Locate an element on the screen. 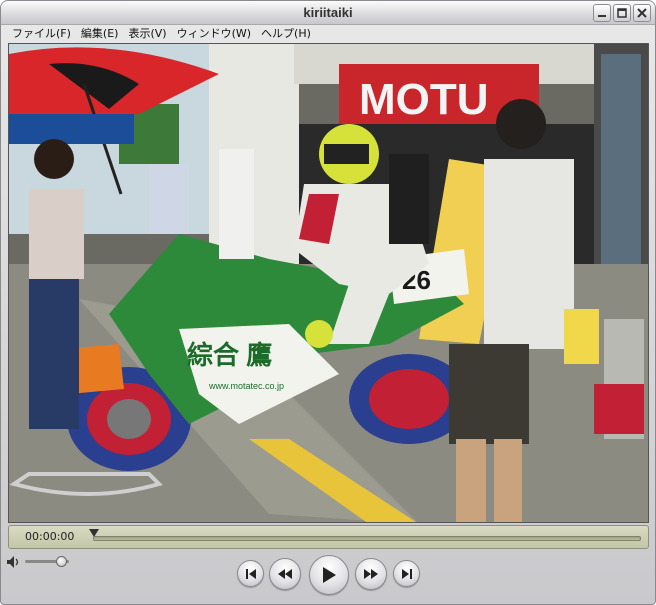 This screenshot has width=656, height=605. play-icon is located at coordinates (329, 575).